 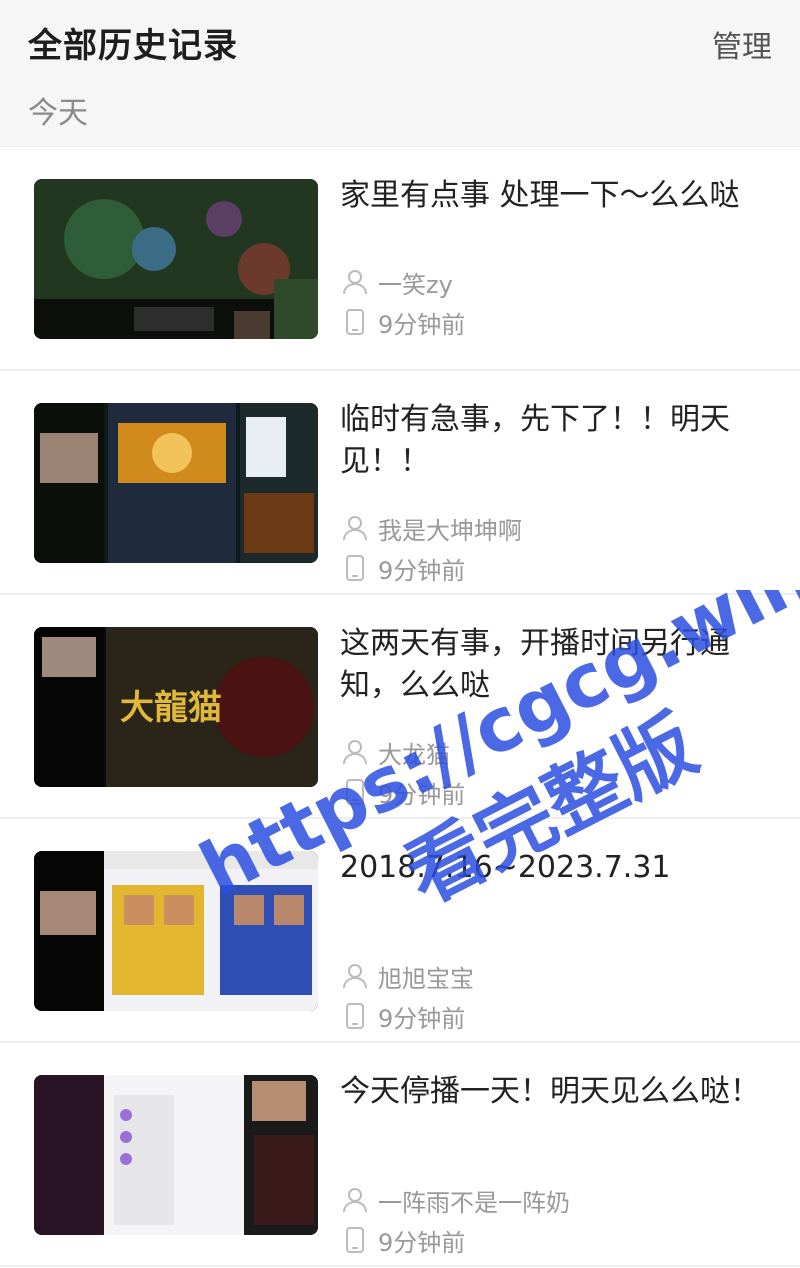 I want to click on header: 全部历史记录 管理 今天, so click(x=400, y=73).